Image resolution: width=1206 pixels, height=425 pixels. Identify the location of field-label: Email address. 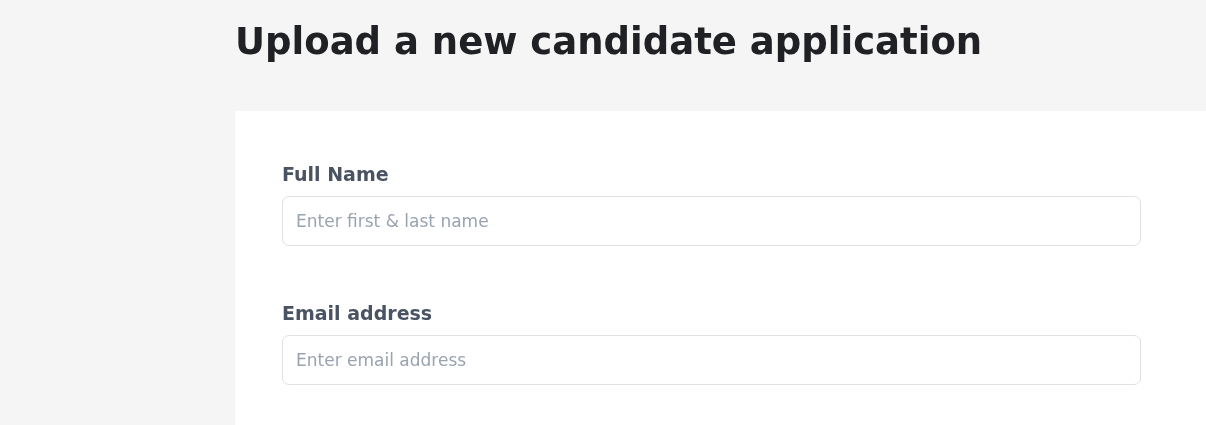
(358, 313).